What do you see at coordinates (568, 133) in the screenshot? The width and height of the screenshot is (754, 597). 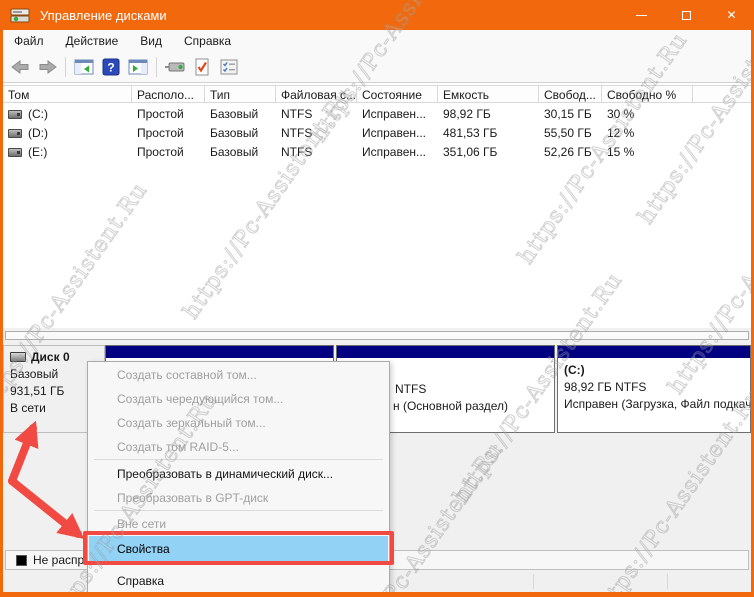 I see `cell-free: 55,50 ГБ` at bounding box center [568, 133].